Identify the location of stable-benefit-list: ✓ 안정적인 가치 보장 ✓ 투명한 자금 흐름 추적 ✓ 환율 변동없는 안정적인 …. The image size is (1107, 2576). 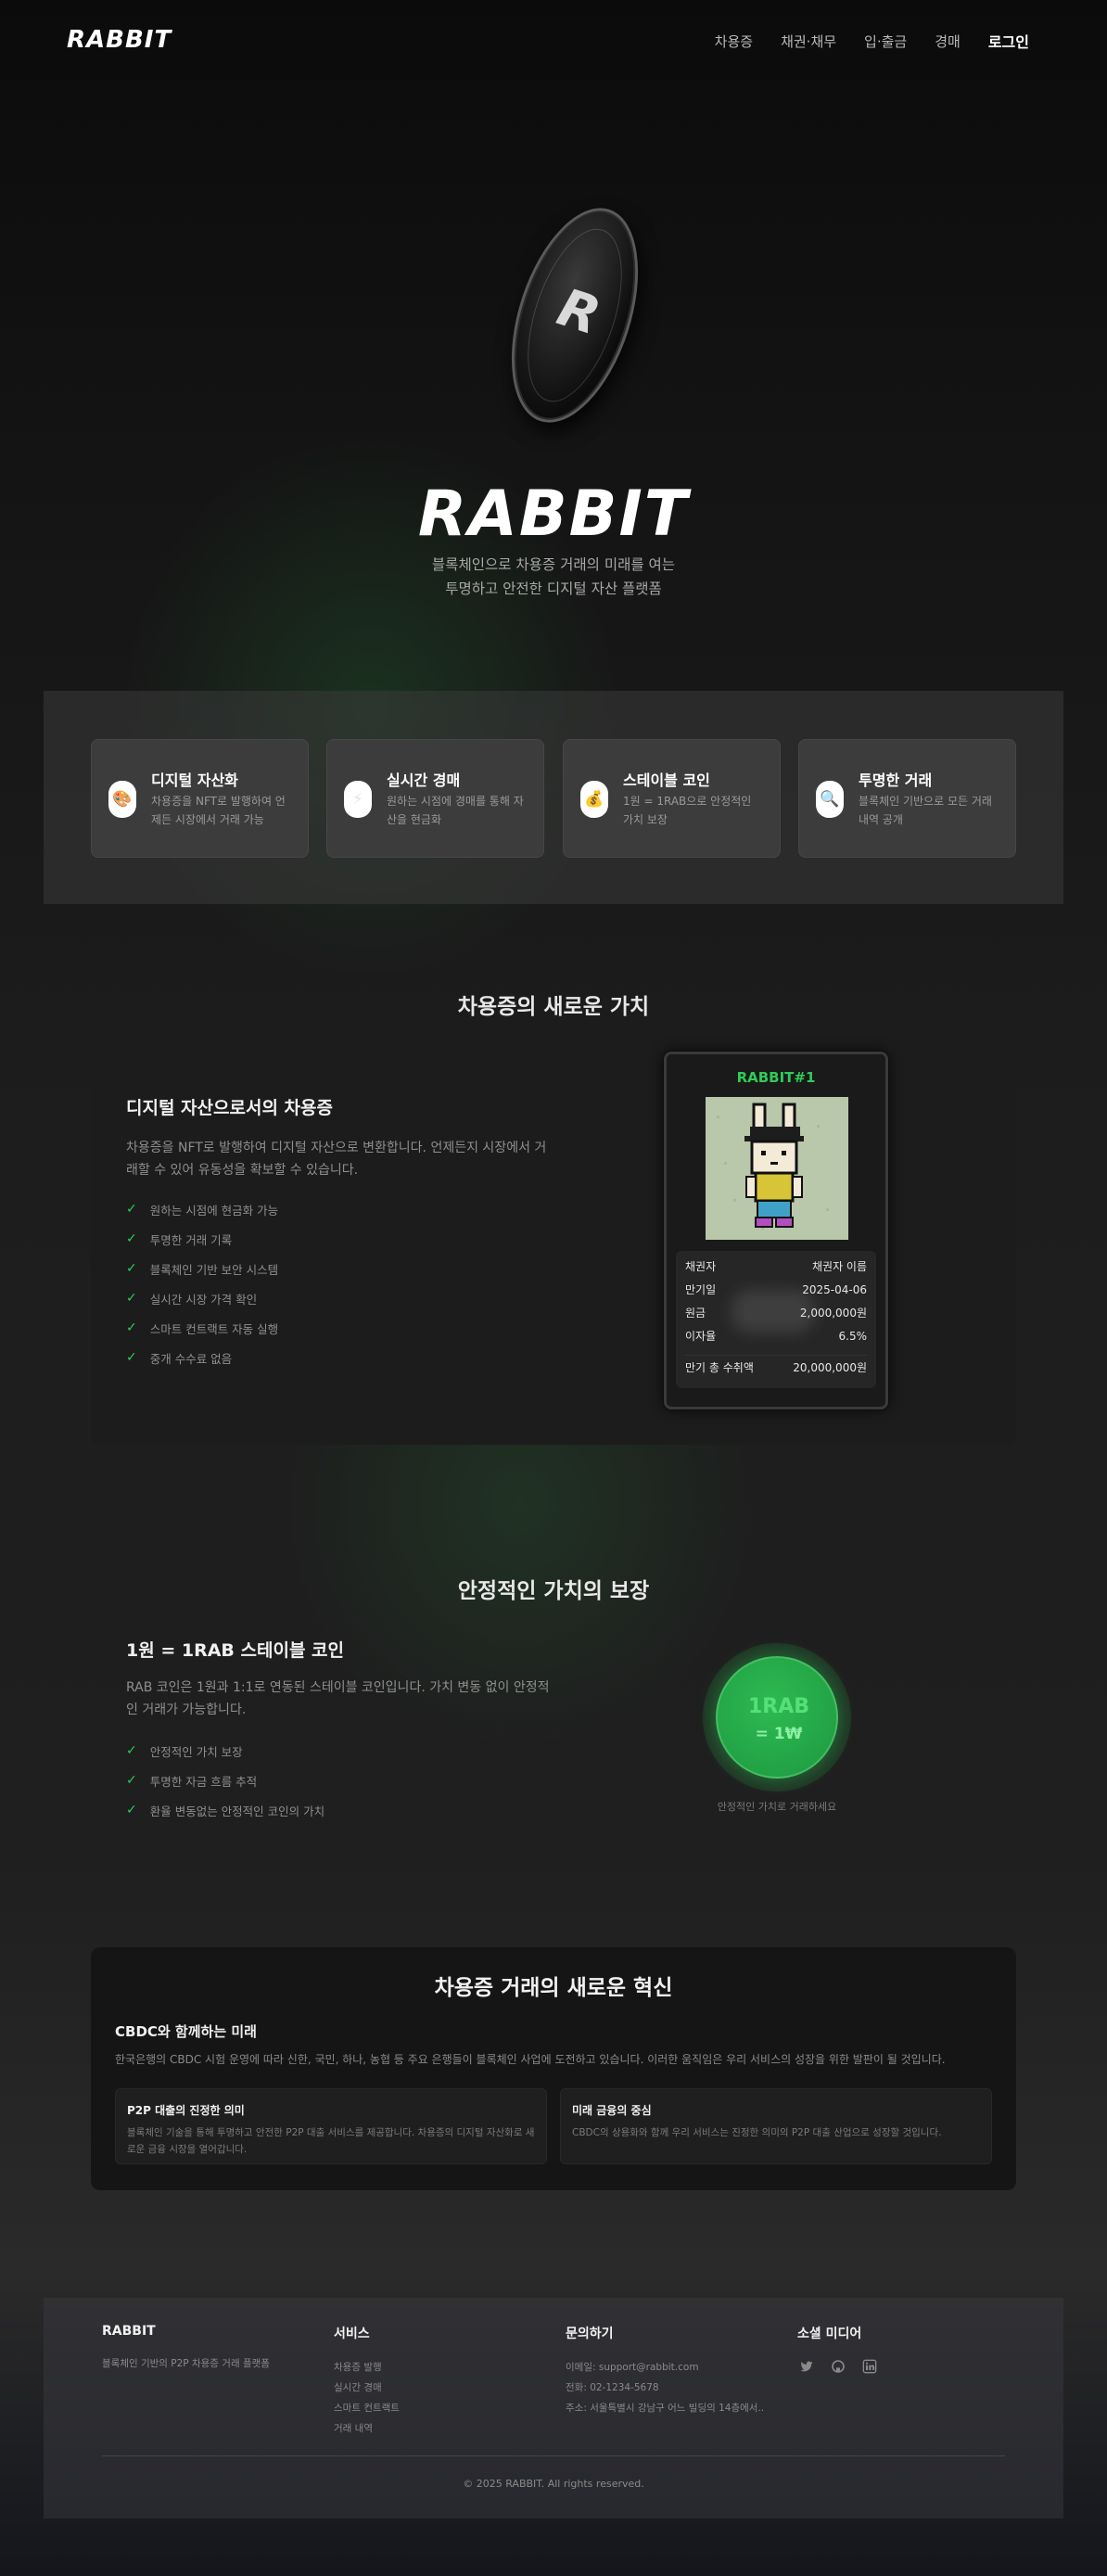
(225, 1780).